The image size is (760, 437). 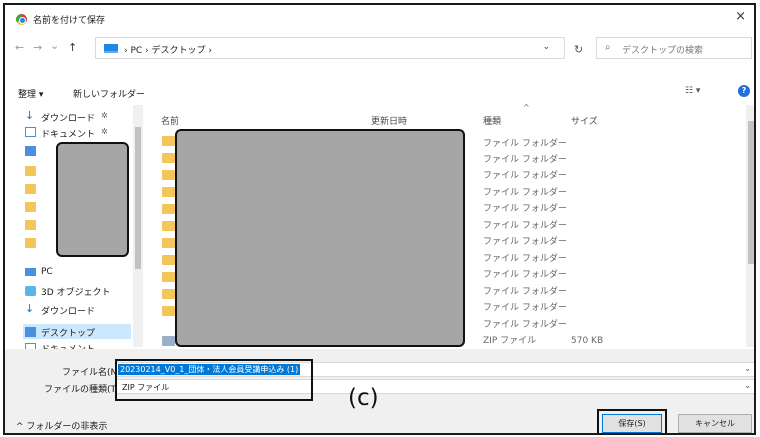 I want to click on sidebar-item-3d-objects: 3D オブジェクト, so click(x=76, y=291).